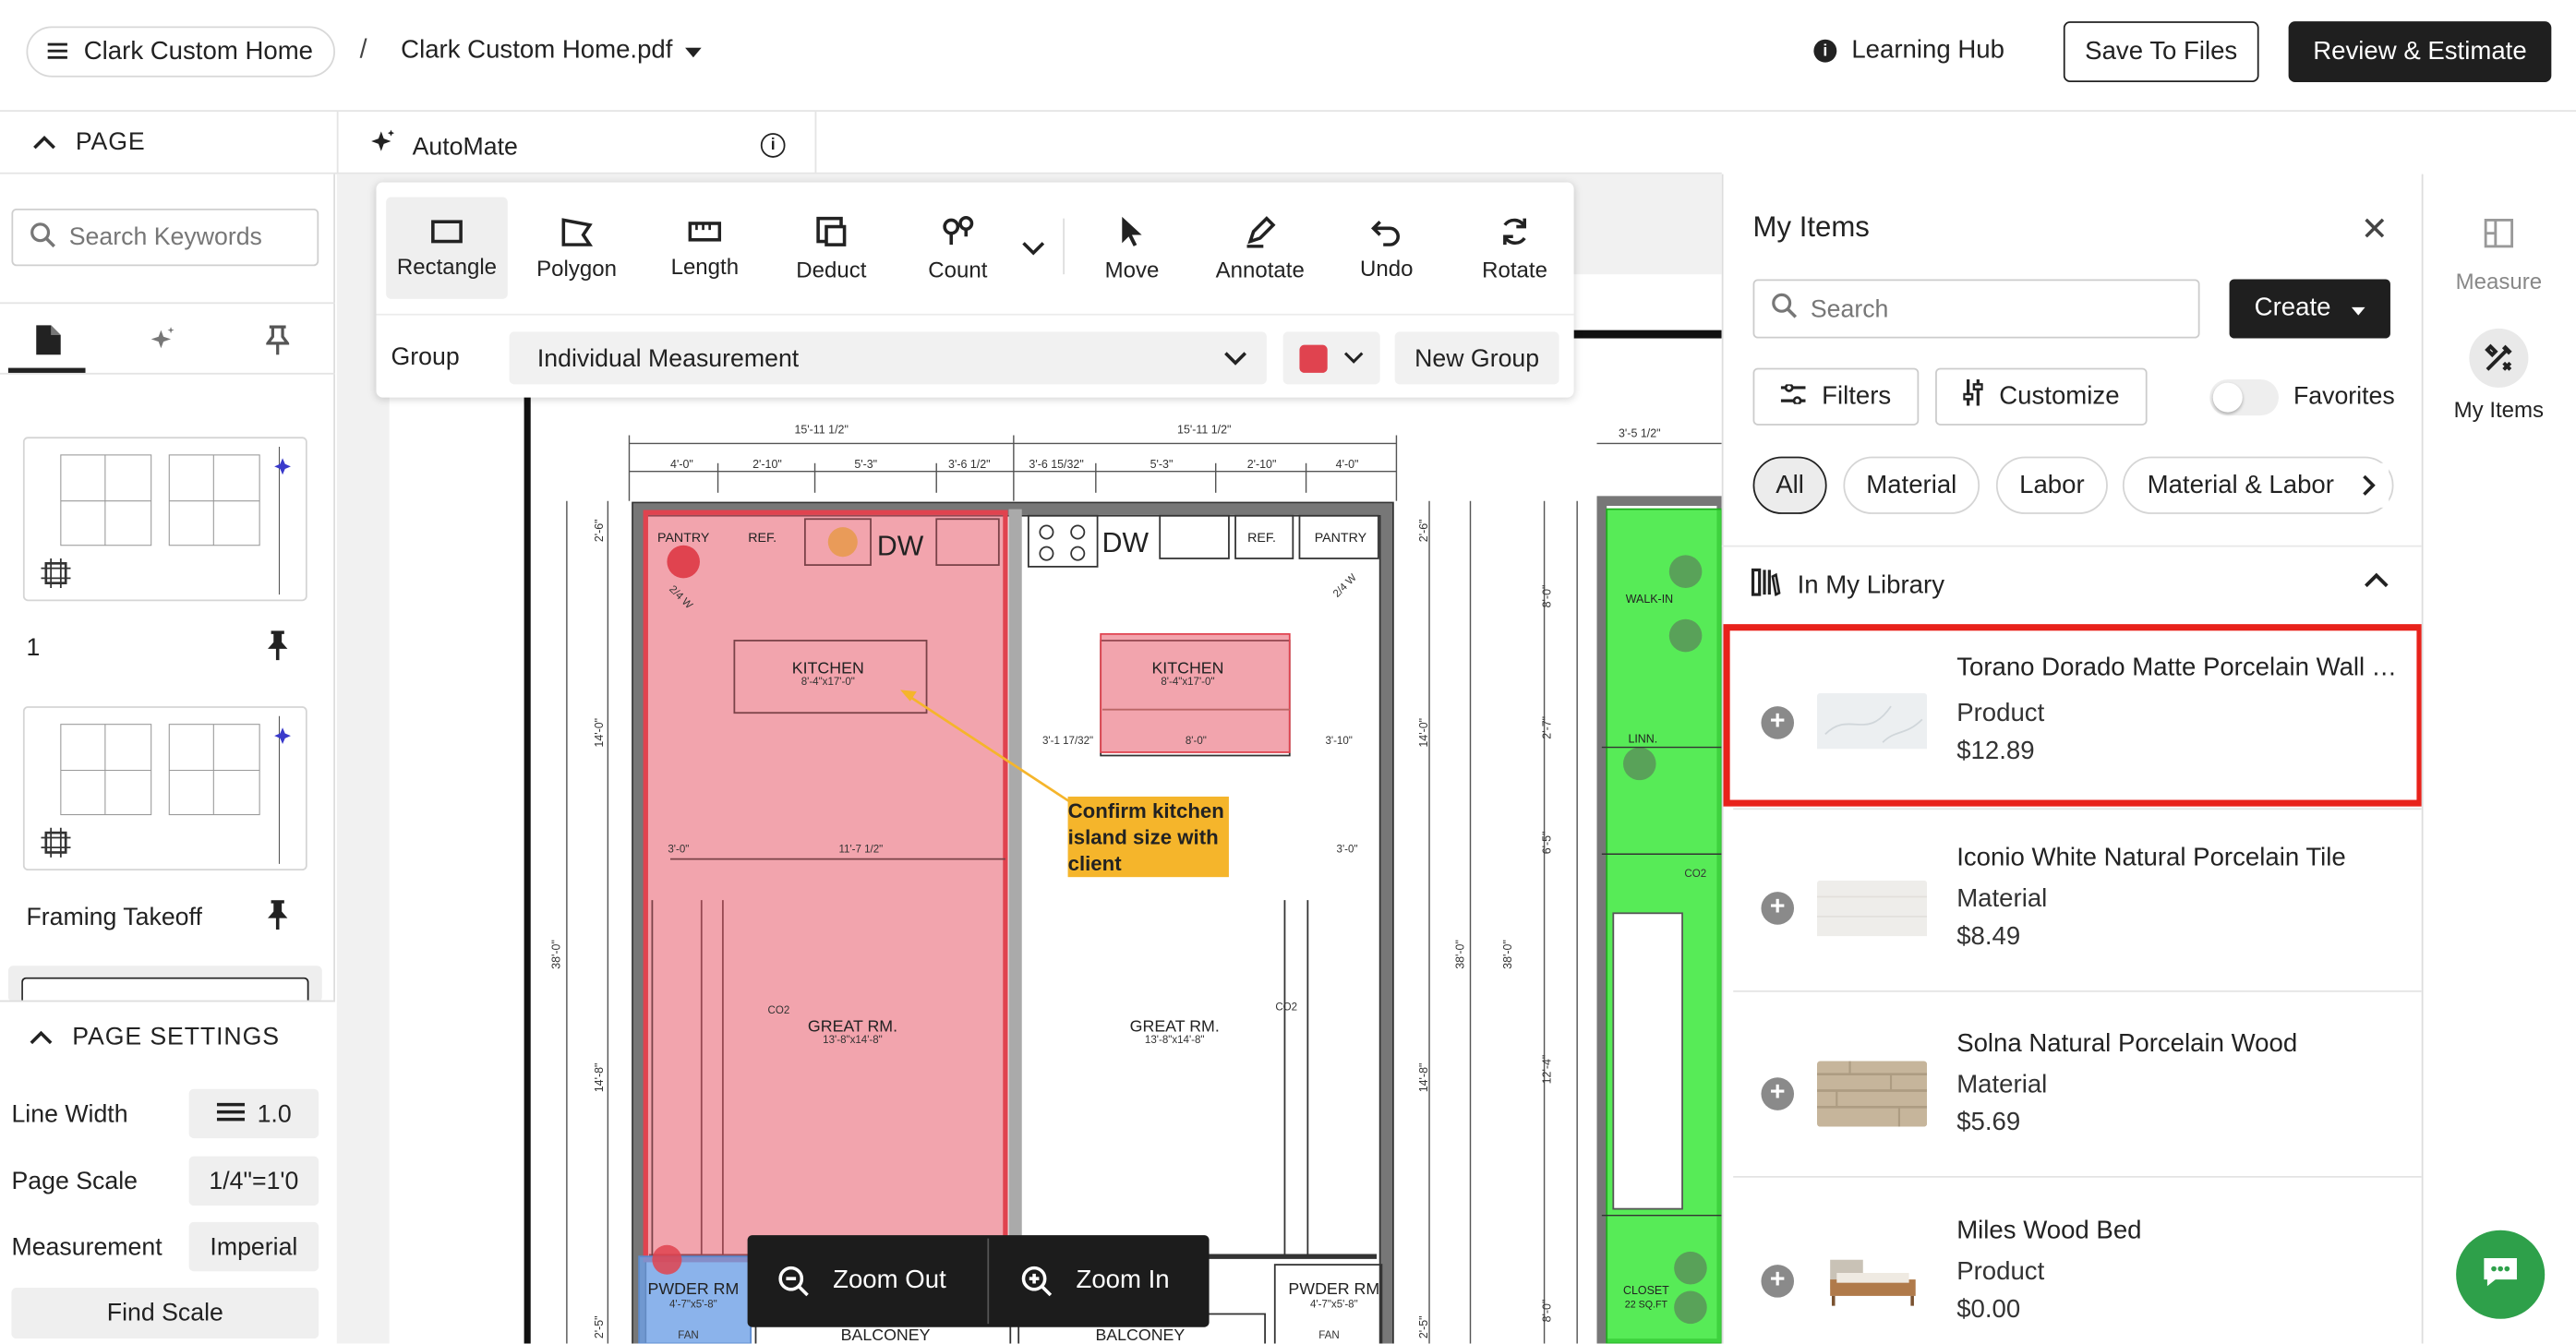 This screenshot has height=1344, width=2576. I want to click on item-type: Material, so click(2002, 899).